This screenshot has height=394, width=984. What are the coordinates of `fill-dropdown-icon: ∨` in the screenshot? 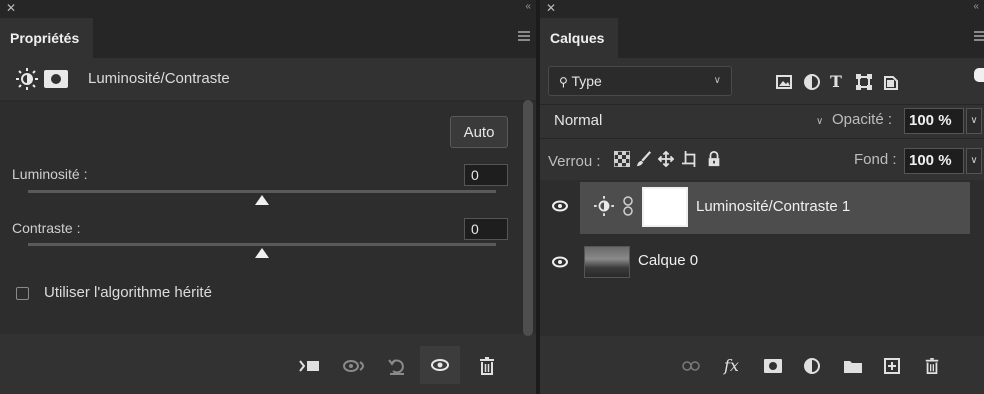 It's located at (974, 161).